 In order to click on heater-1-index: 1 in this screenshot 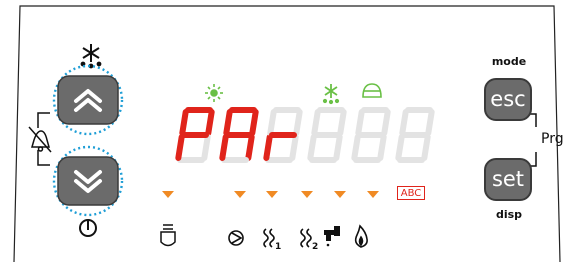, I will do `click(278, 247)`.